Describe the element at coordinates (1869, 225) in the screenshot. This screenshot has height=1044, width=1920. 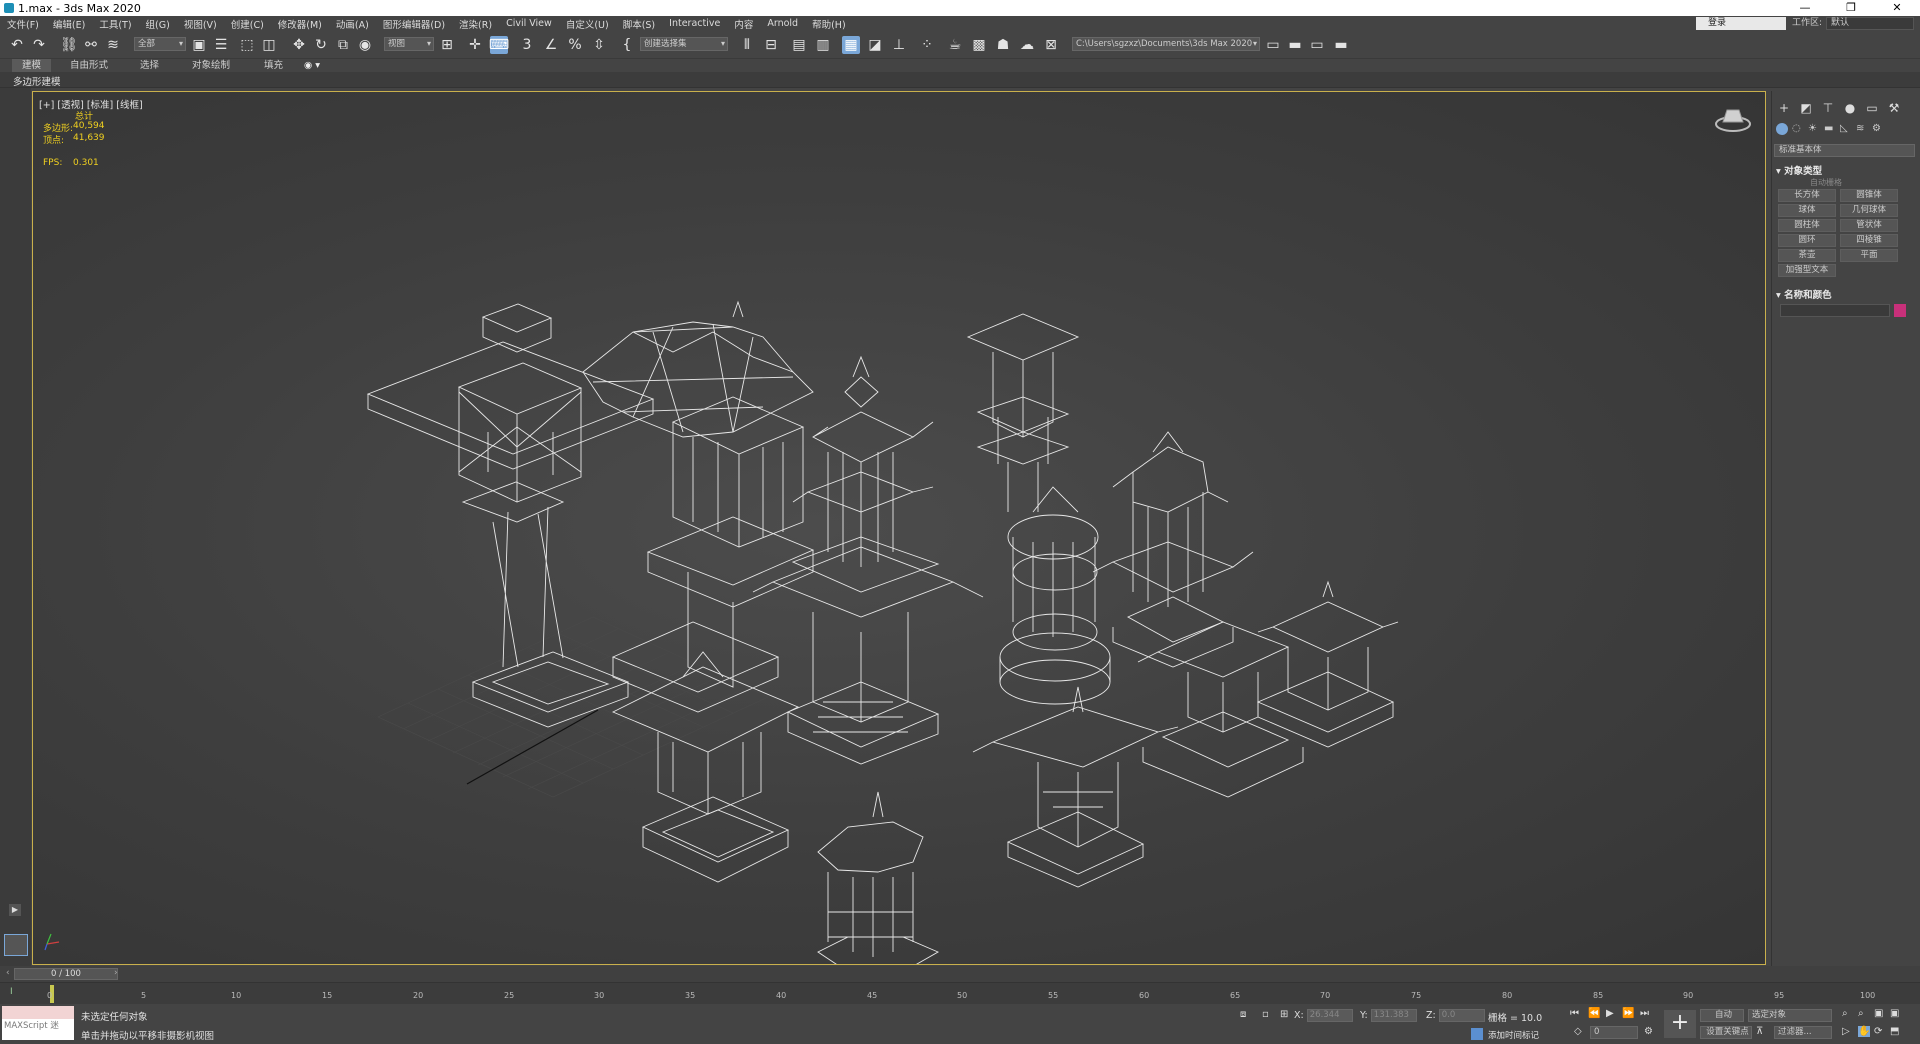
I see `tube-button: 管状体` at that location.